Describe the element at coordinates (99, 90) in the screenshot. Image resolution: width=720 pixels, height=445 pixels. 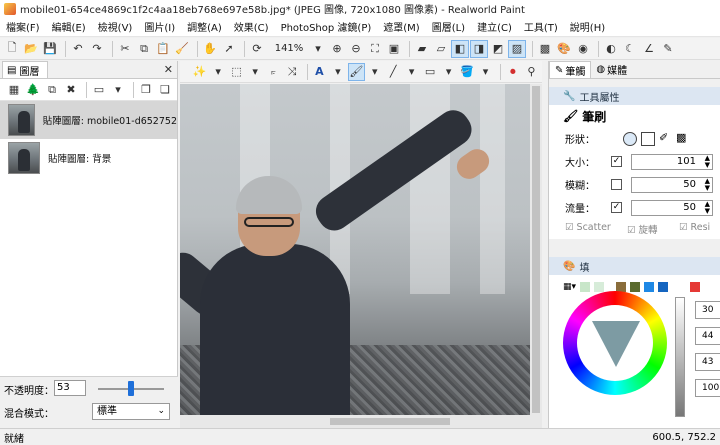
I see `layer-properties-icon: ▭` at that location.